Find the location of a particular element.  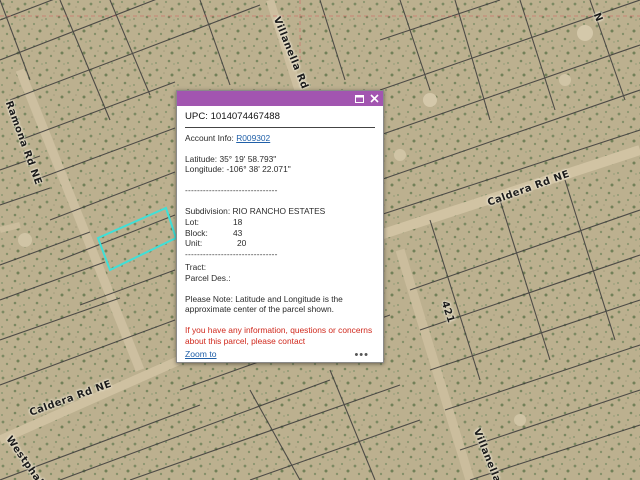

longitude: Longitude: -106° 38' 22.071" is located at coordinates (238, 169).